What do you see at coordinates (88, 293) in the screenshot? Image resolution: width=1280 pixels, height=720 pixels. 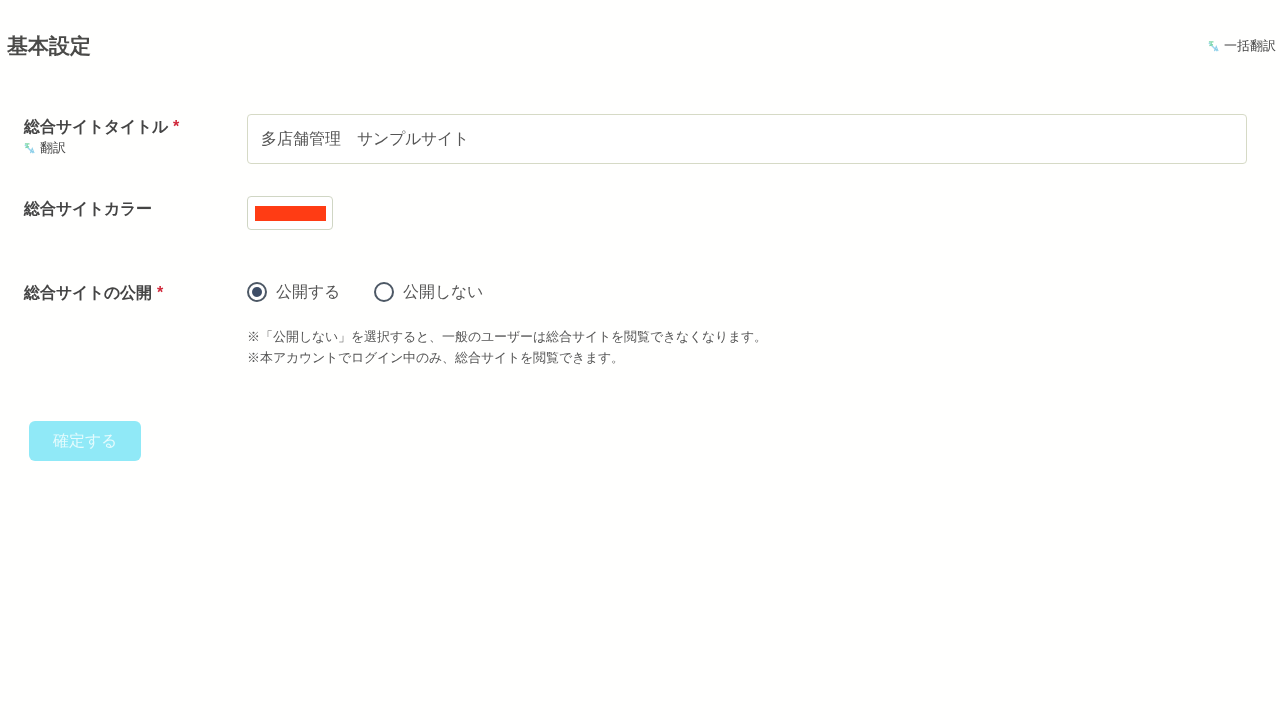 I see `field-label: 総合サイトの公開` at bounding box center [88, 293].